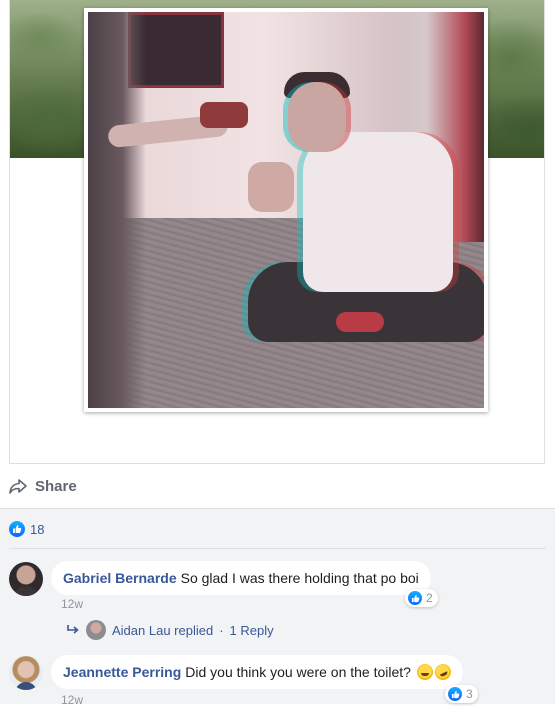 This screenshot has width=555, height=707. What do you see at coordinates (117, 210) in the screenshot?
I see `photo-bystander-left` at bounding box center [117, 210].